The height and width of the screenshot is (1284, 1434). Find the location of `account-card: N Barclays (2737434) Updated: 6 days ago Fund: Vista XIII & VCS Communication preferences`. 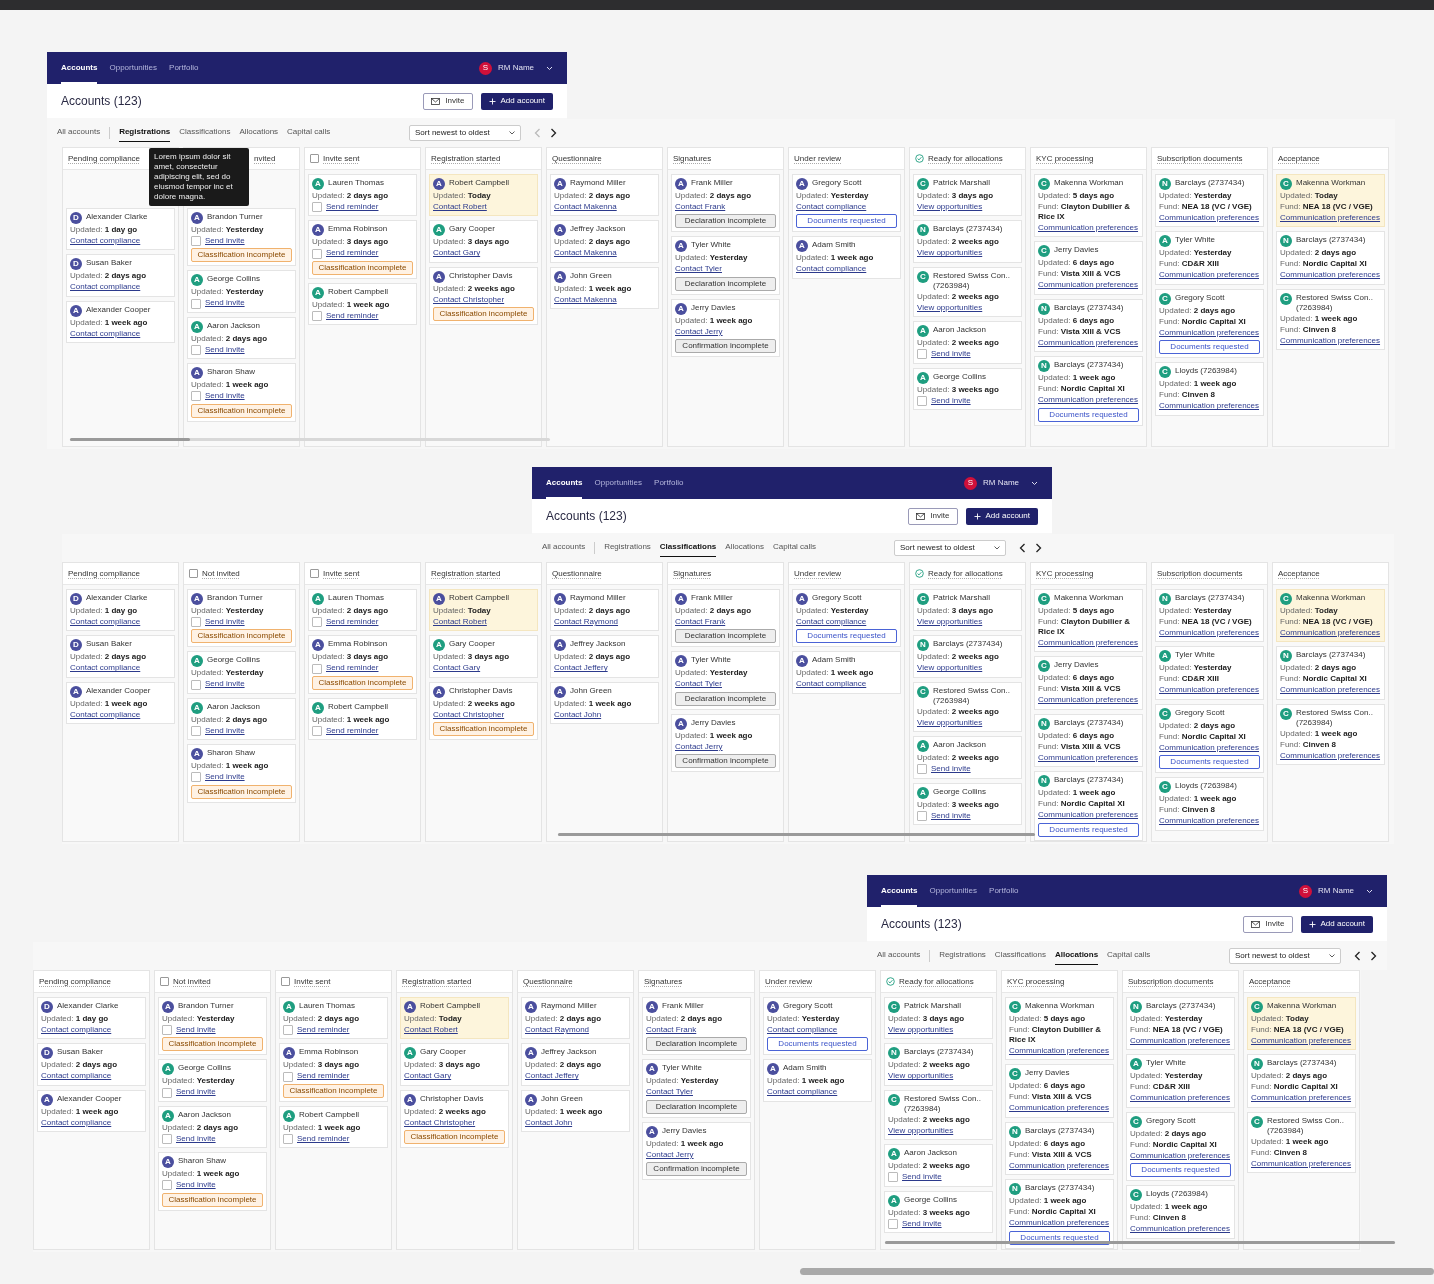

account-card: N Barclays (2737434) Updated: 6 days ago Fund: Vista XIII & VCS Communication preferences is located at coordinates (1059, 1148).